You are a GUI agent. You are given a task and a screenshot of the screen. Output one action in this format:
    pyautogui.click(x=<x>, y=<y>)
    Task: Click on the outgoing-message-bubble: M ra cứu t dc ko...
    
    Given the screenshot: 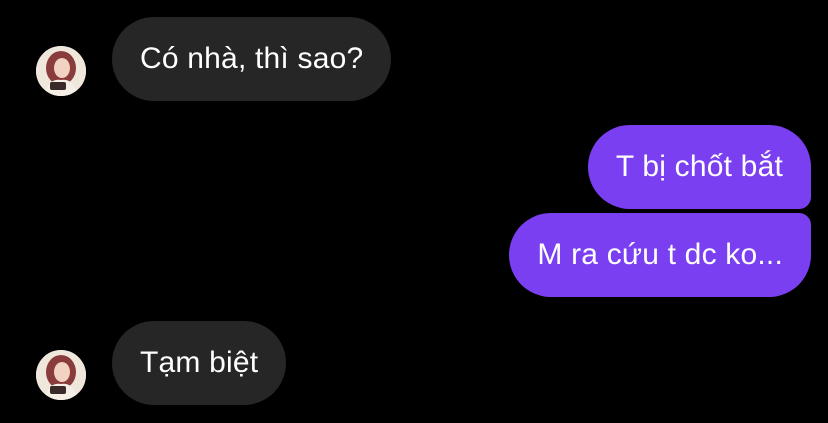 What is the action you would take?
    pyautogui.click(x=660, y=255)
    